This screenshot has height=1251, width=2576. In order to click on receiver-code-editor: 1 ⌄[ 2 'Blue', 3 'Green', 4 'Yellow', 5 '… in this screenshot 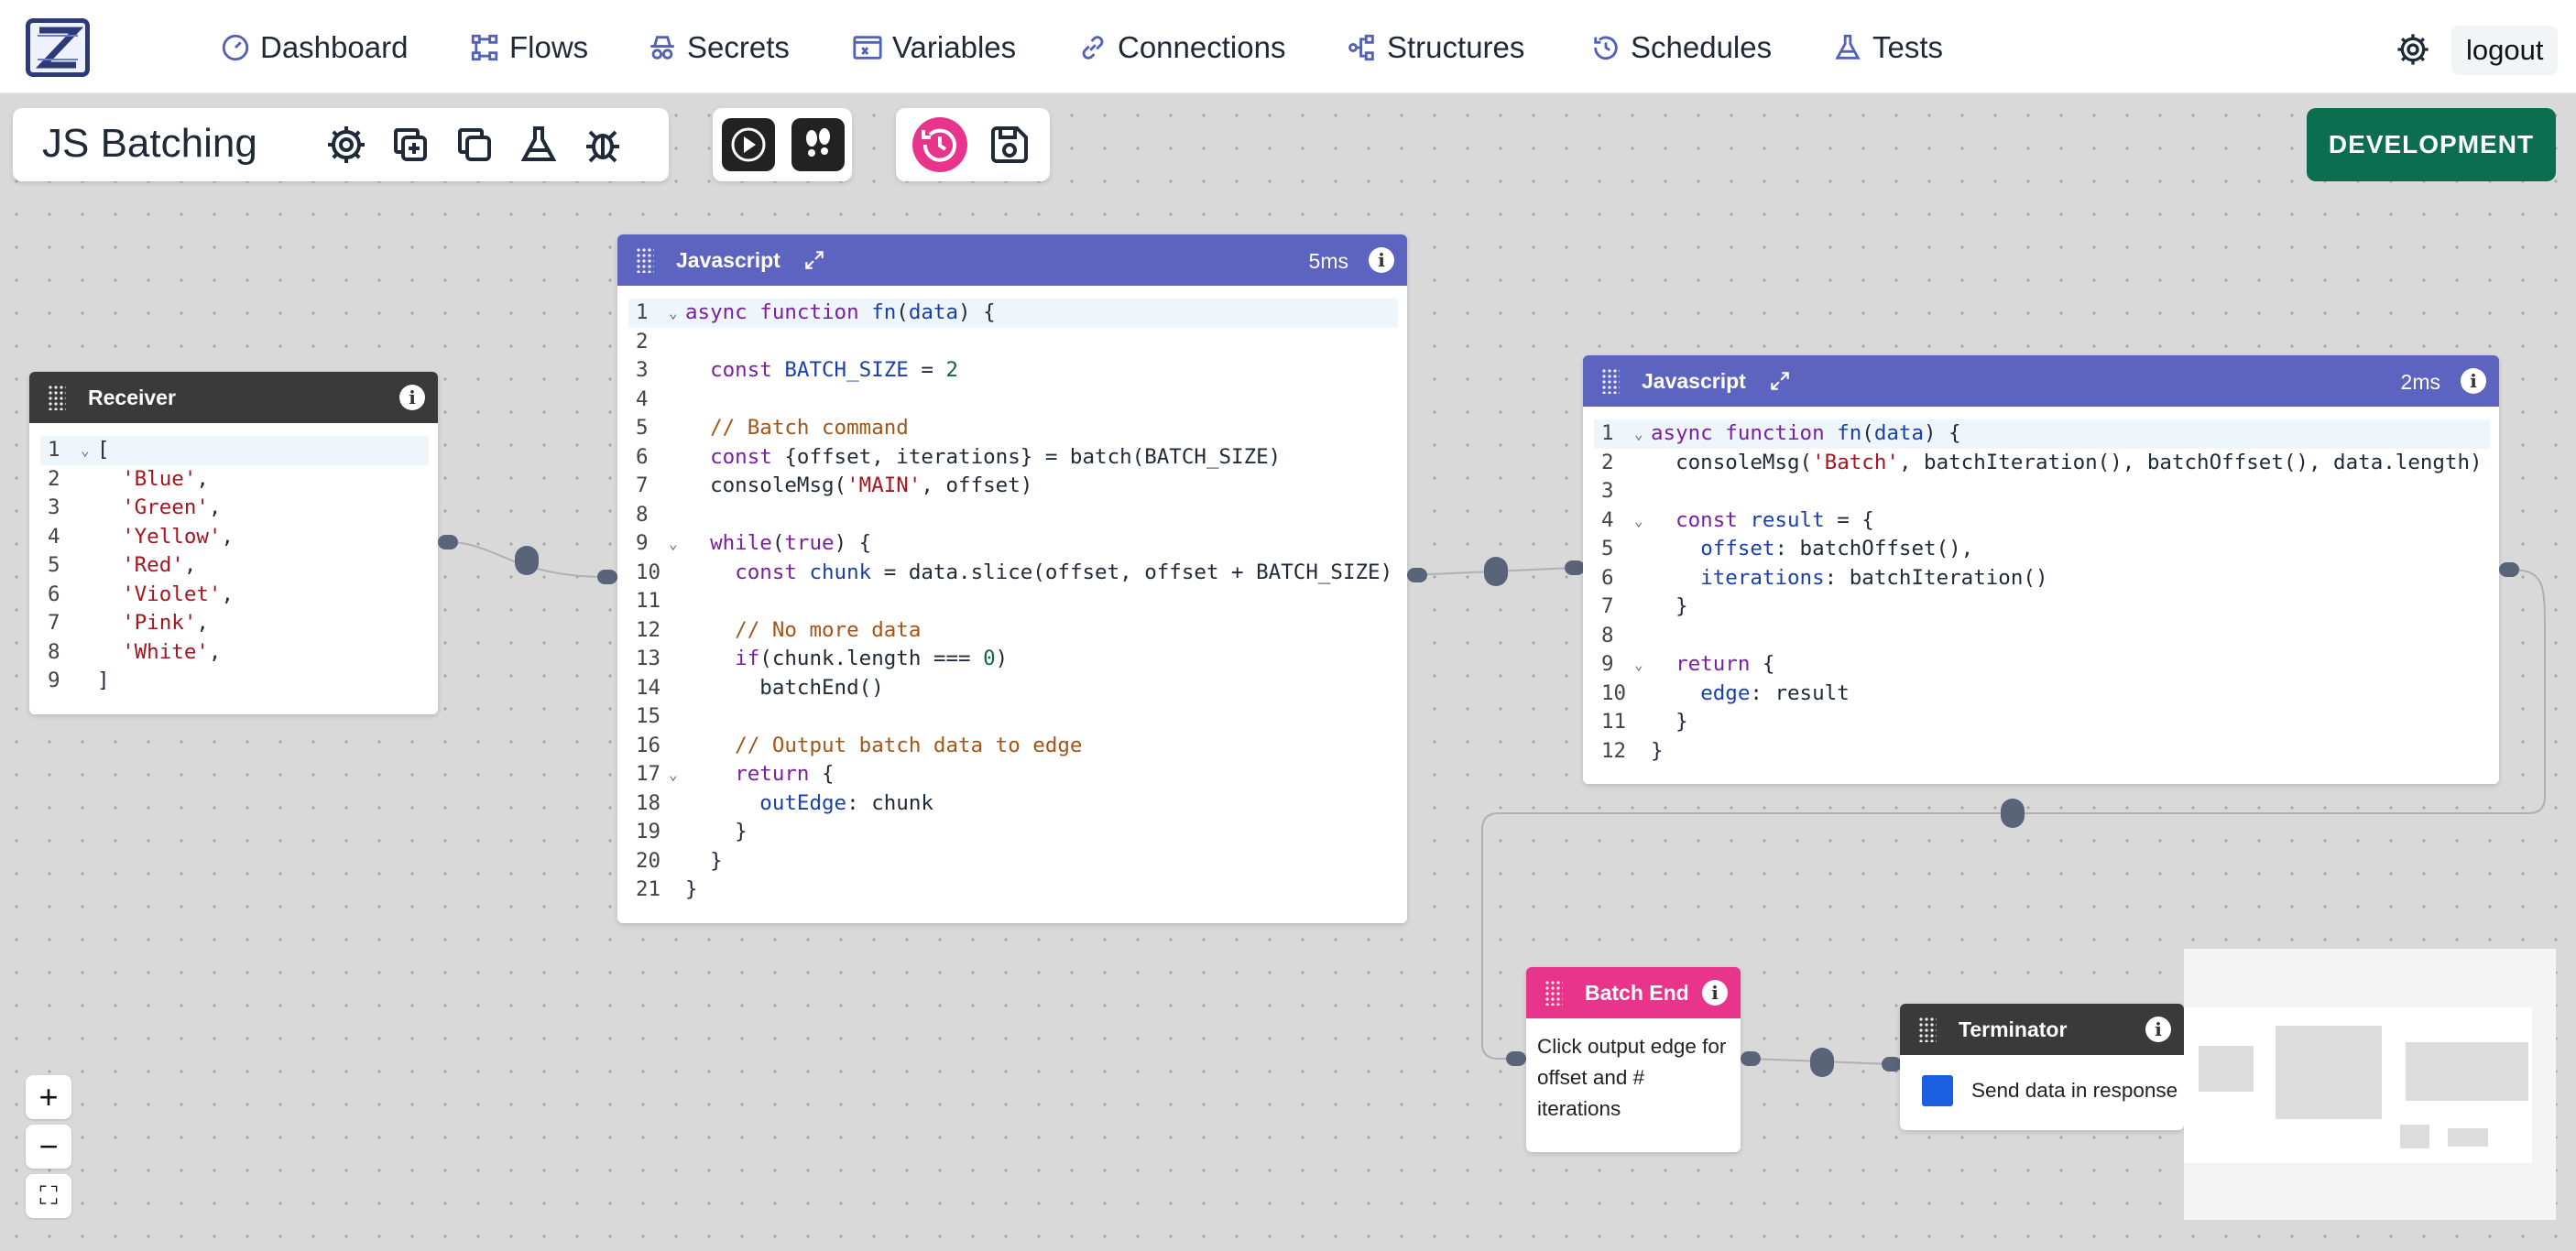, I will do `click(234, 564)`.